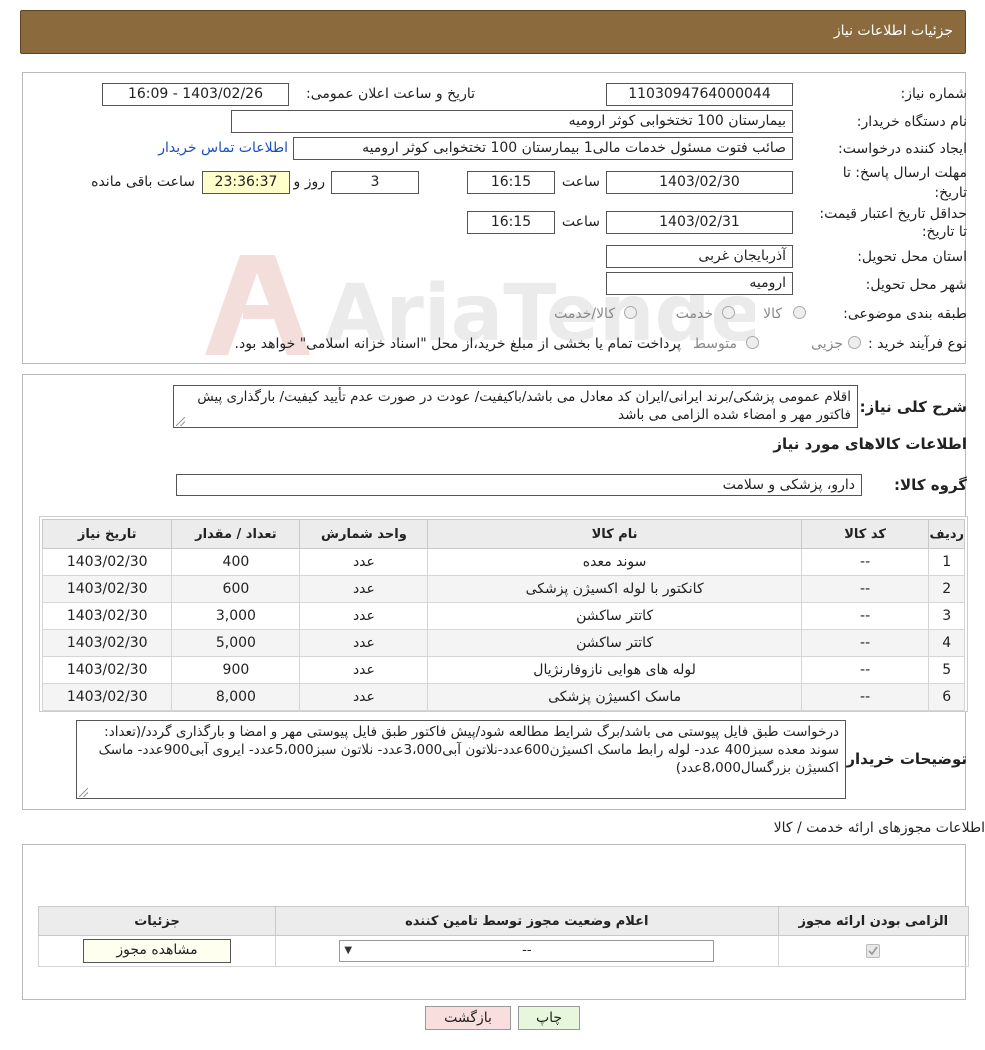  I want to click on category-label: طبقه بندی موضوعی:, so click(905, 314).